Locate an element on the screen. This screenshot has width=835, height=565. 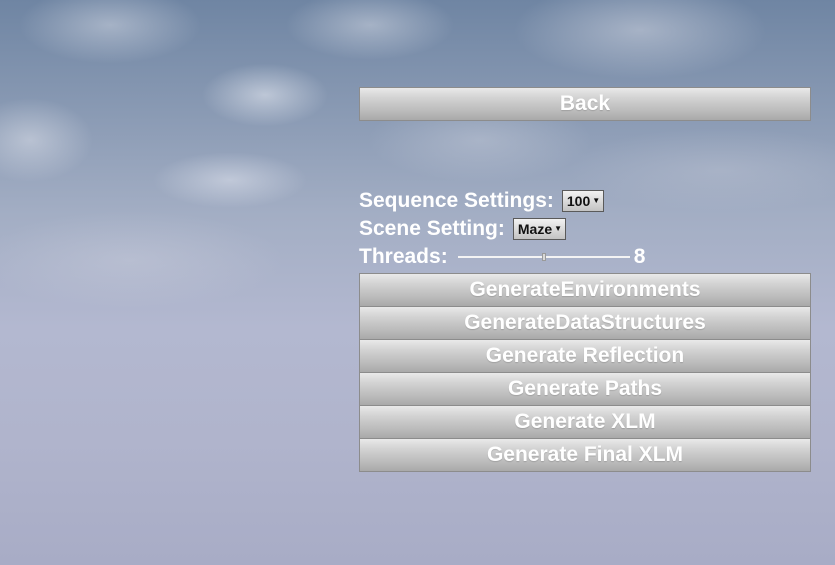
generate-final-xlm-button: Generate Final XLM is located at coordinates (585, 455).